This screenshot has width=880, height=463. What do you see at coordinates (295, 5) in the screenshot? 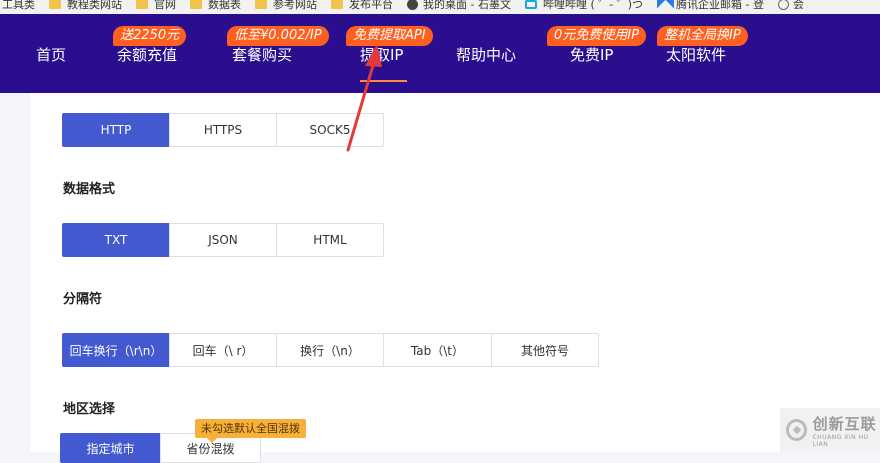
I see `bookmark-label: 参考网站` at bounding box center [295, 5].